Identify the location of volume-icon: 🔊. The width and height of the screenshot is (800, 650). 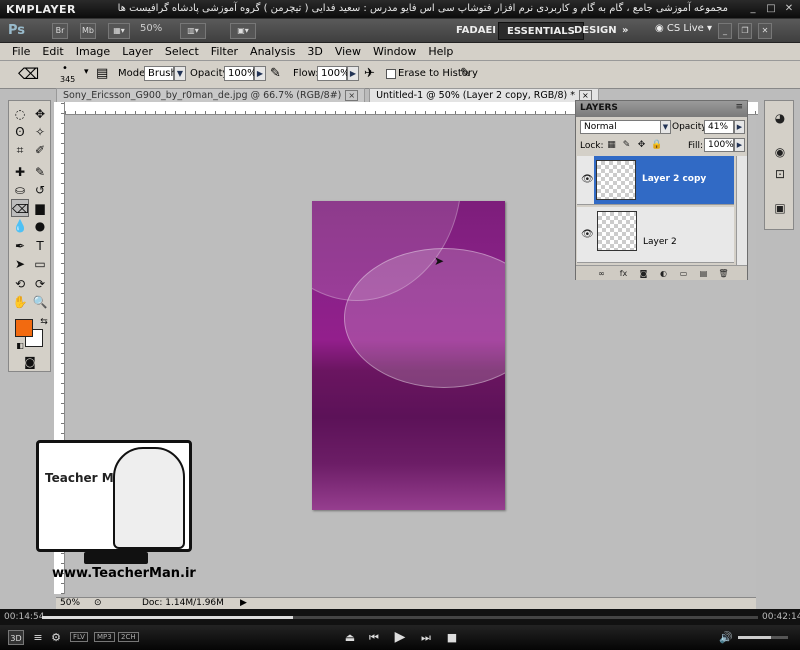
(726, 637).